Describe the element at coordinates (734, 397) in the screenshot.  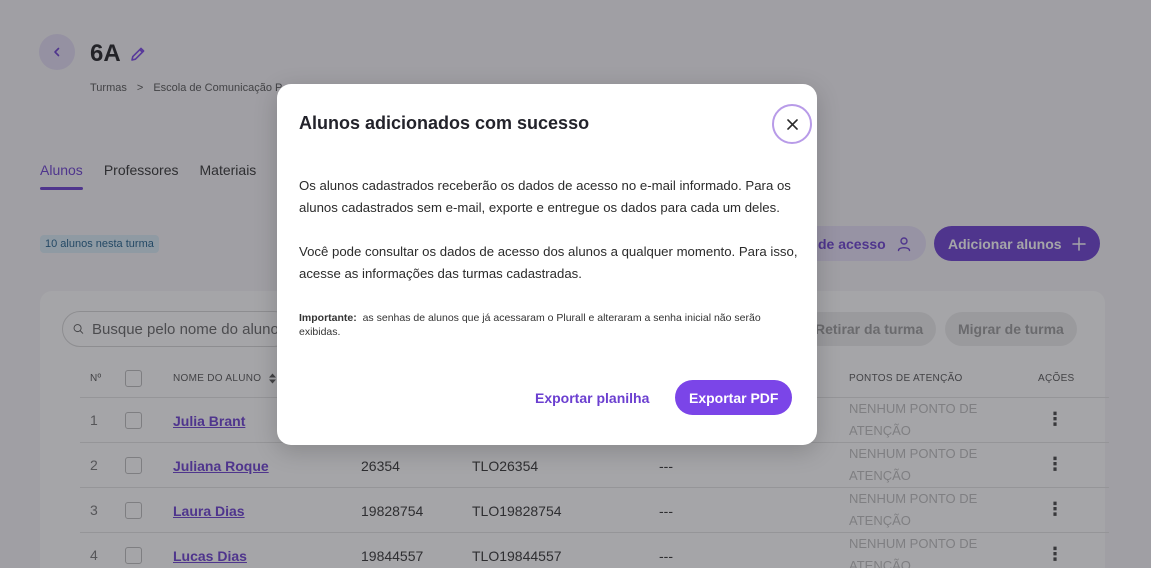
I see `export-pdf-button: Exportar PDF` at that location.